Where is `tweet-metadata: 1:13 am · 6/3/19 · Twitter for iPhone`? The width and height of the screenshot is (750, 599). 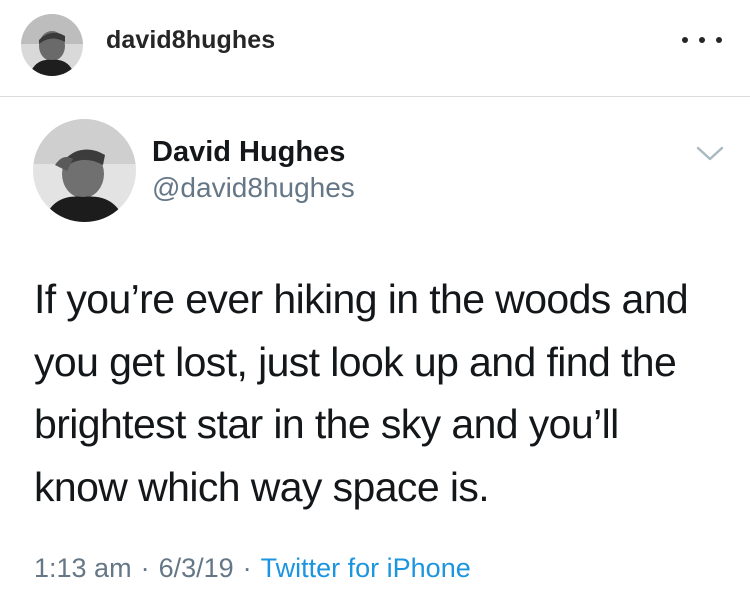
tweet-metadata: 1:13 am · 6/3/19 · Twitter for iPhone is located at coordinates (252, 568).